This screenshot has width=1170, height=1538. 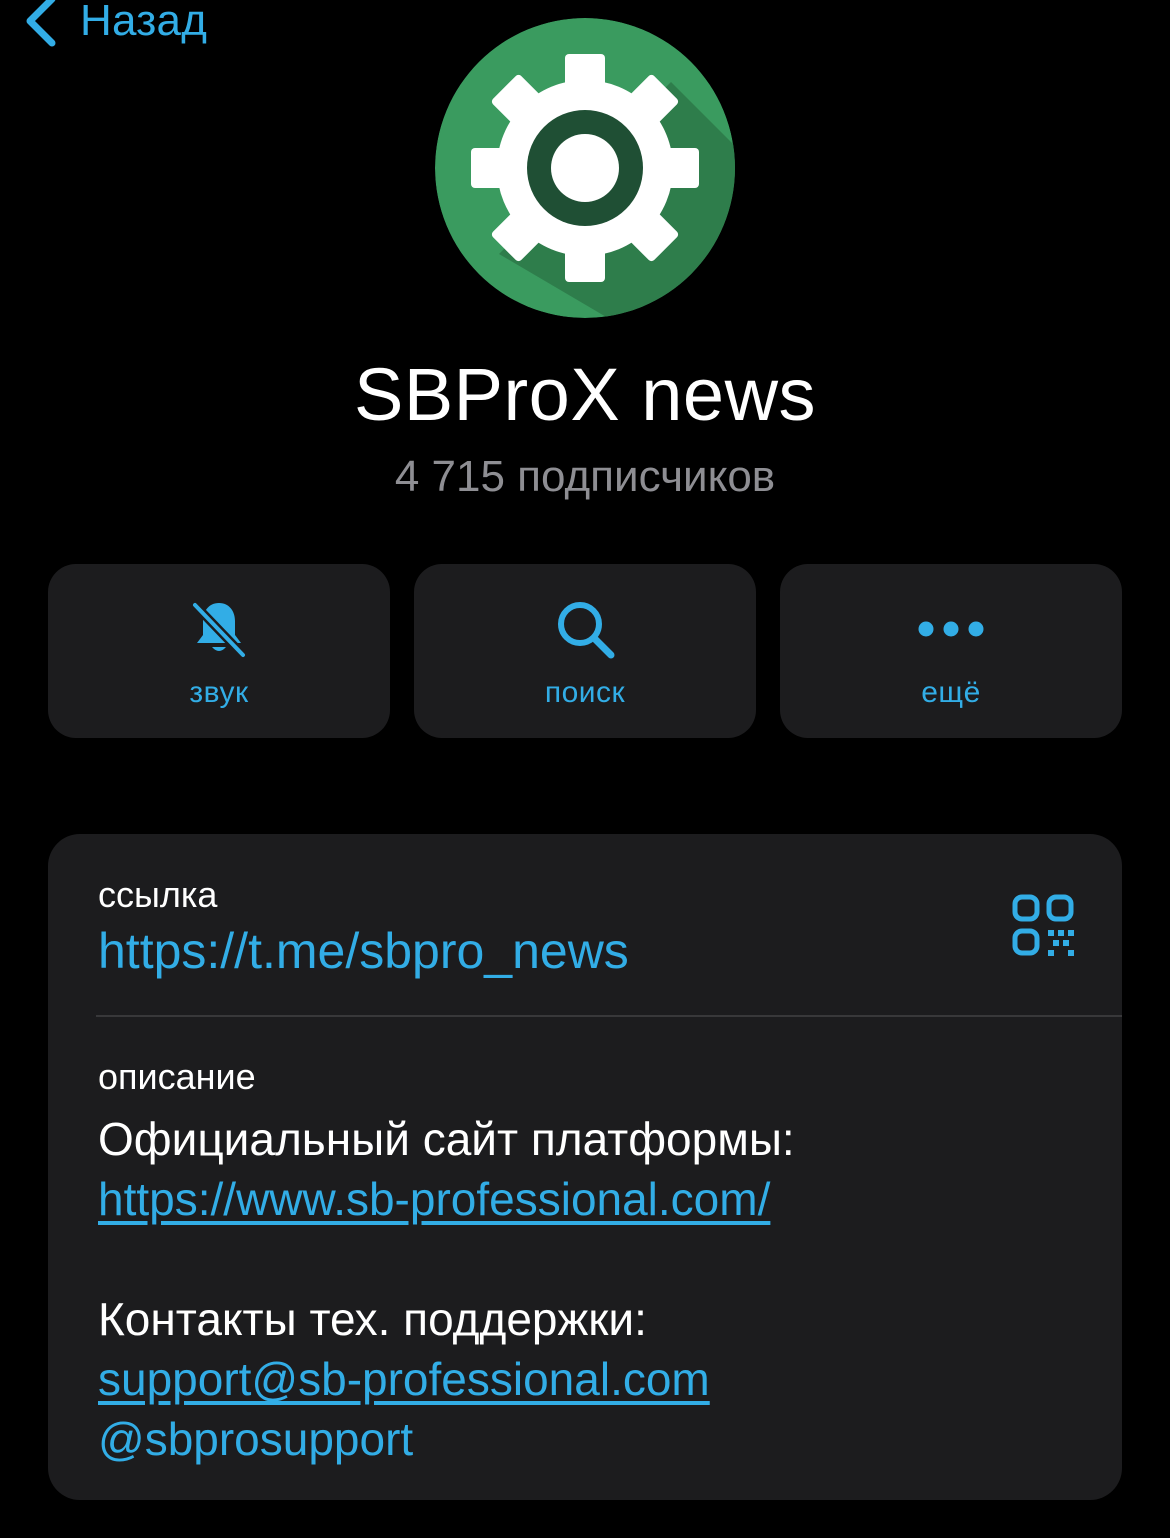 I want to click on gear-icon, so click(x=585, y=168).